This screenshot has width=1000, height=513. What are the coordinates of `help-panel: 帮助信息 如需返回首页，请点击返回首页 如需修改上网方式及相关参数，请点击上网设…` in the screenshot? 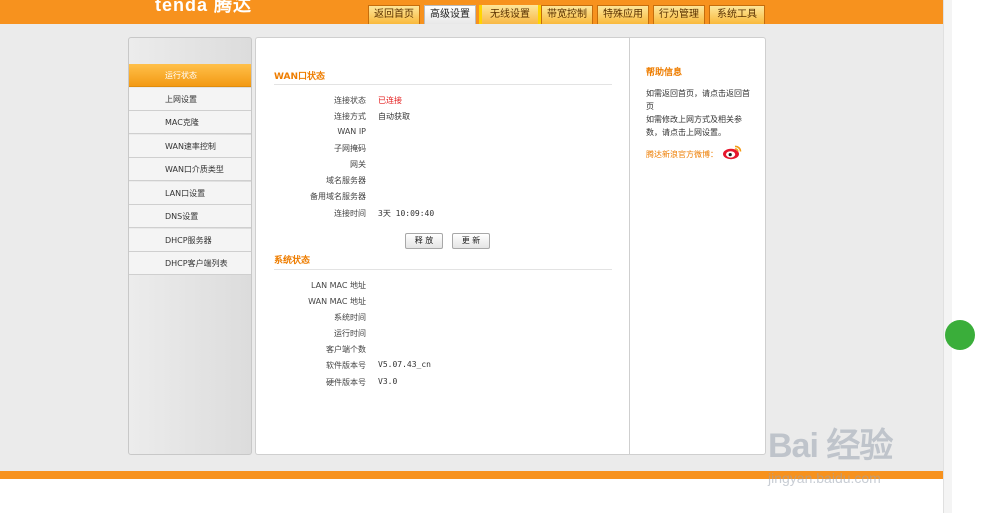 It's located at (697, 246).